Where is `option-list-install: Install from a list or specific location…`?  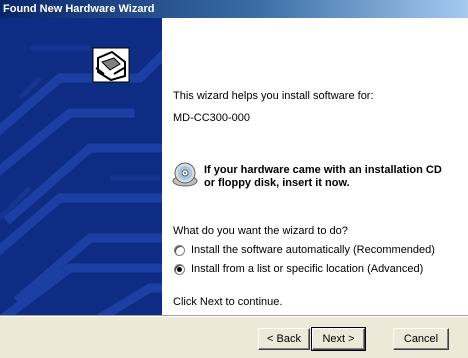 option-list-install: Install from a list or specific location… is located at coordinates (298, 269).